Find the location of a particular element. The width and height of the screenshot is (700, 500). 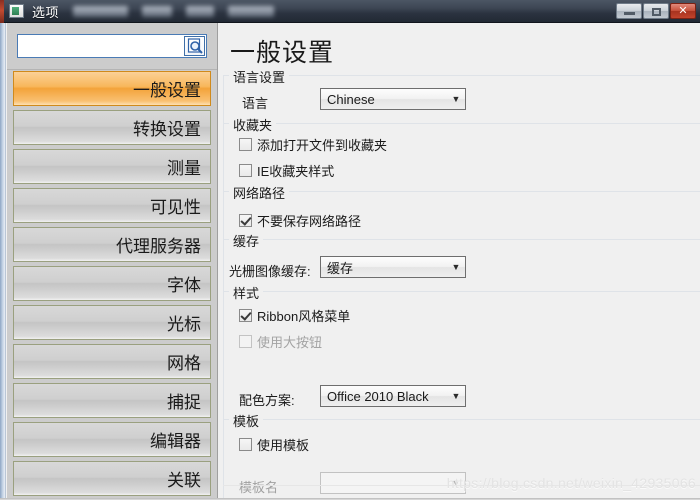

sidebar-search-area is located at coordinates (112, 46).